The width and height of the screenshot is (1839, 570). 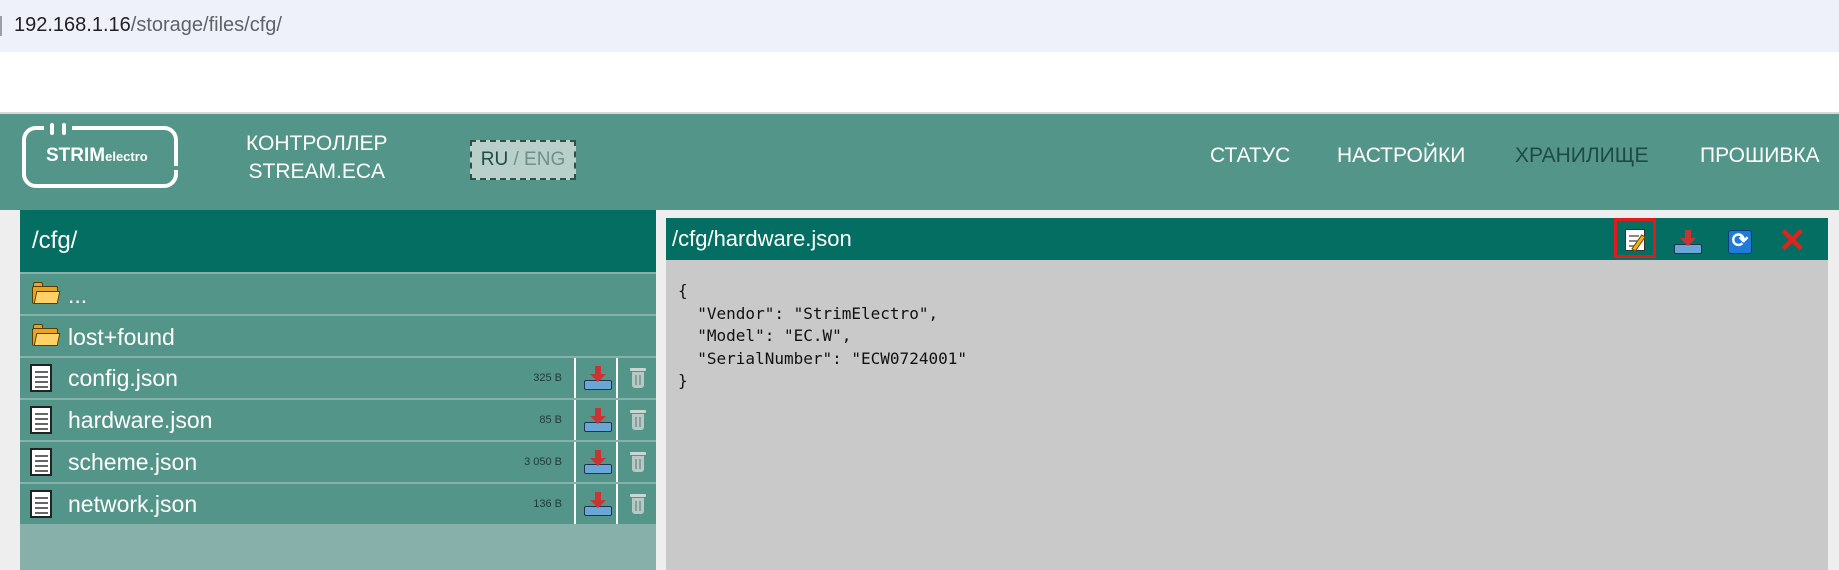 I want to click on file-row-hardware: hardware.json 85 B, so click(x=338, y=420).